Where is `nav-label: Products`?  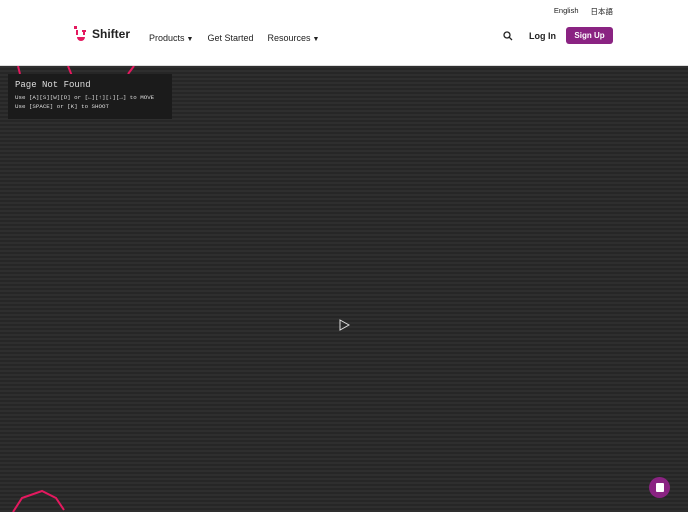
nav-label: Products is located at coordinates (167, 38).